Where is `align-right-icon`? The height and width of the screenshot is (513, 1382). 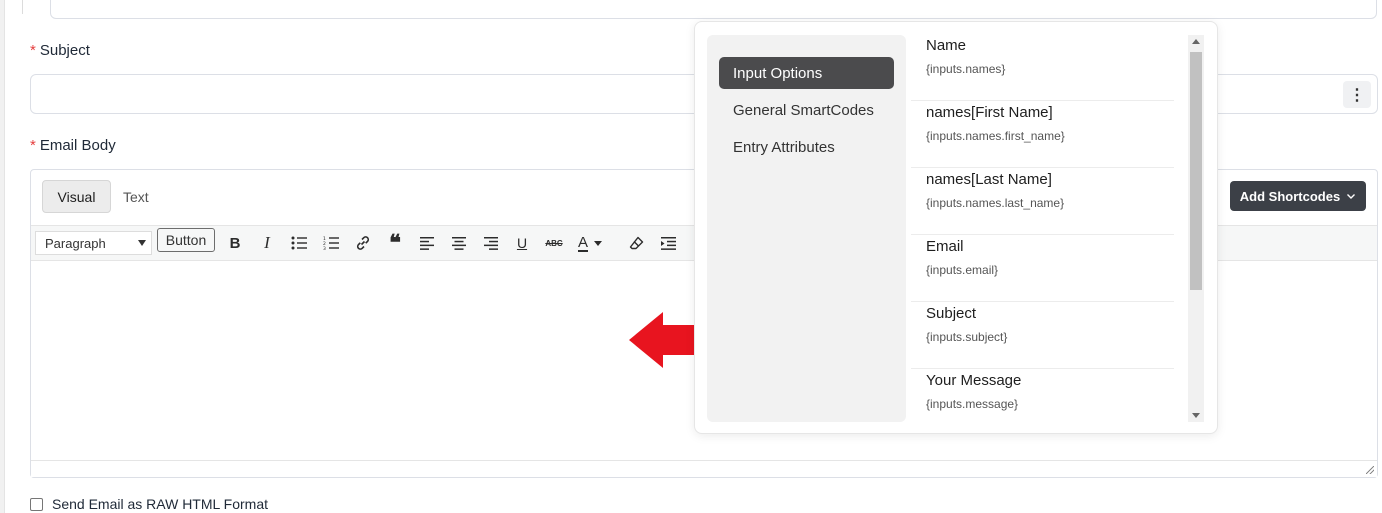 align-right-icon is located at coordinates (491, 243).